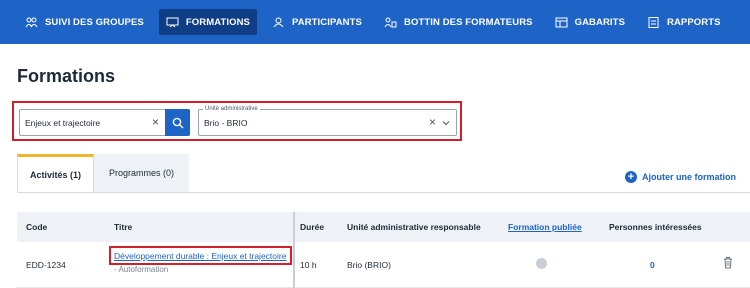  Describe the element at coordinates (66, 76) in the screenshot. I see `page-title: Formations` at that location.